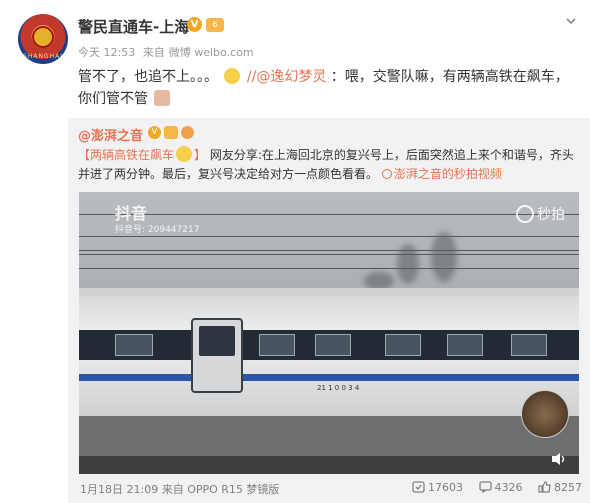  Describe the element at coordinates (113, 99) in the screenshot. I see `post-text-part3: 你们管不管` at that location.